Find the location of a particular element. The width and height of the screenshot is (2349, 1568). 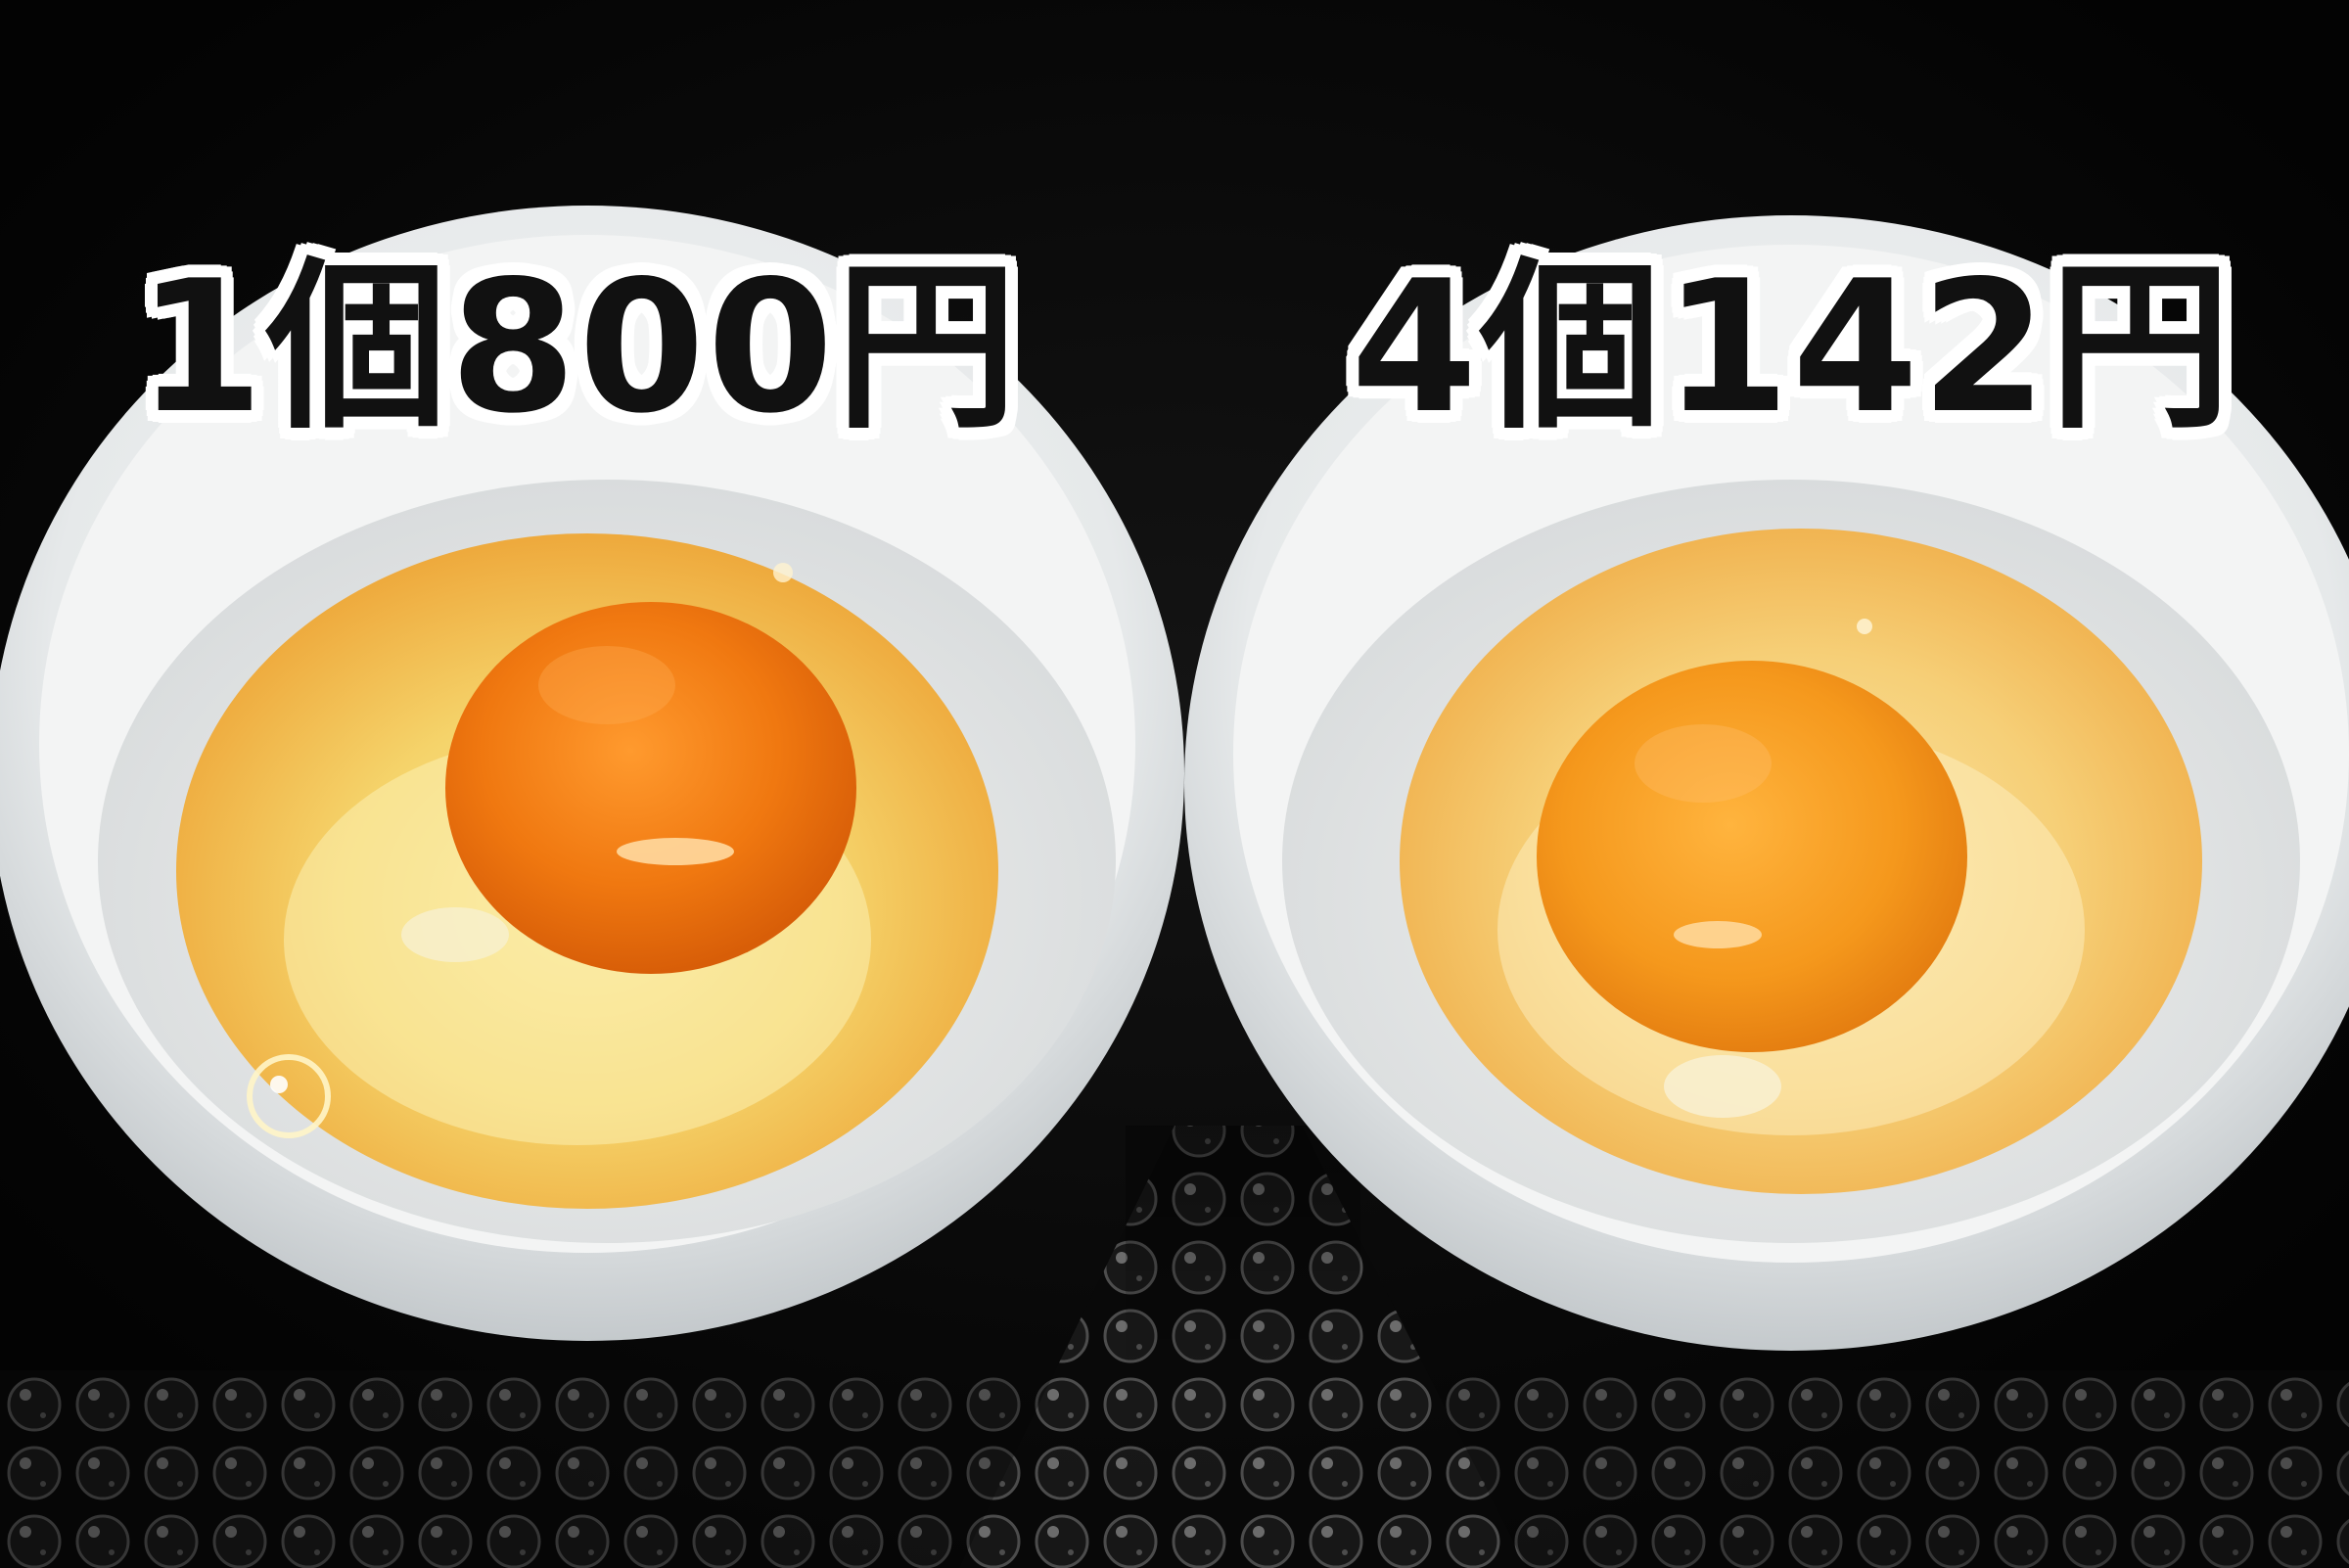

left-price-label: 1個800円 is located at coordinates (578, 347).